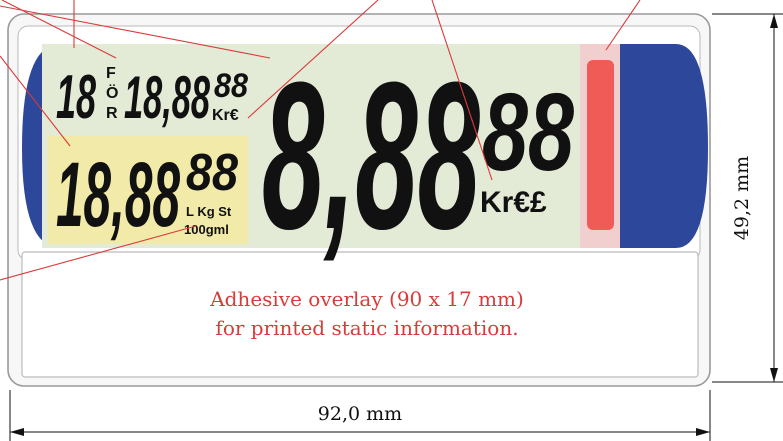  I want to click on width-arrow-right, so click(703, 432).